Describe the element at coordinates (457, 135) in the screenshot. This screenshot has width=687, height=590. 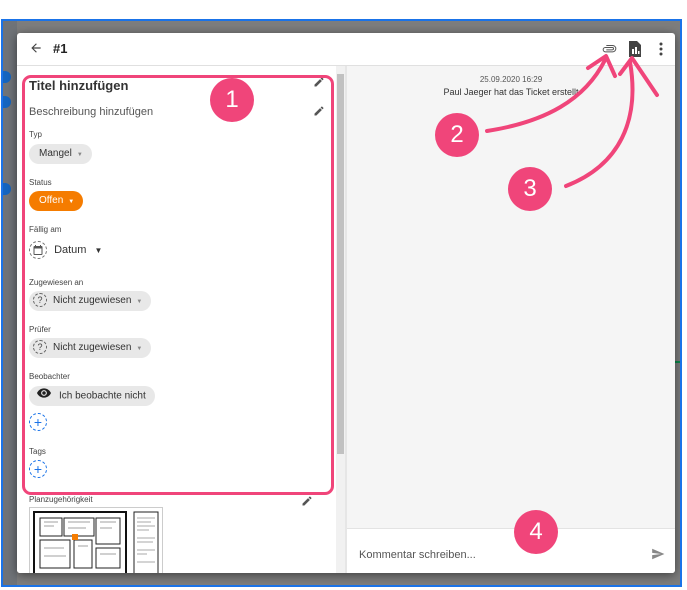
I see `callout-badge-2: 2` at that location.